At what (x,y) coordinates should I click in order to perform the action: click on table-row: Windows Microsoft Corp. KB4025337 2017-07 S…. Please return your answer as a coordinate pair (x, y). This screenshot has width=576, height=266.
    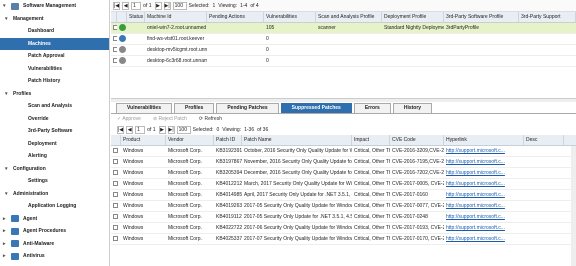
    Looking at the image, I should click on (343, 239).